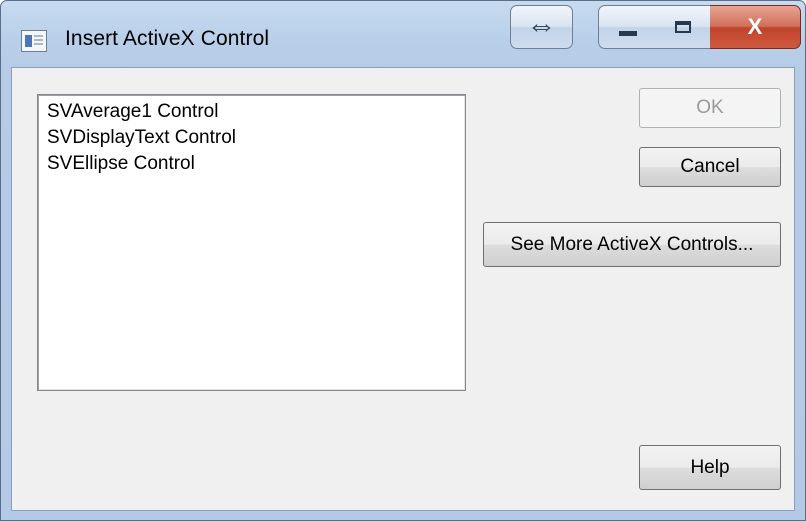 Image resolution: width=806 pixels, height=521 pixels. What do you see at coordinates (251, 112) in the screenshot?
I see `list-item: SVAverage1 Control` at bounding box center [251, 112].